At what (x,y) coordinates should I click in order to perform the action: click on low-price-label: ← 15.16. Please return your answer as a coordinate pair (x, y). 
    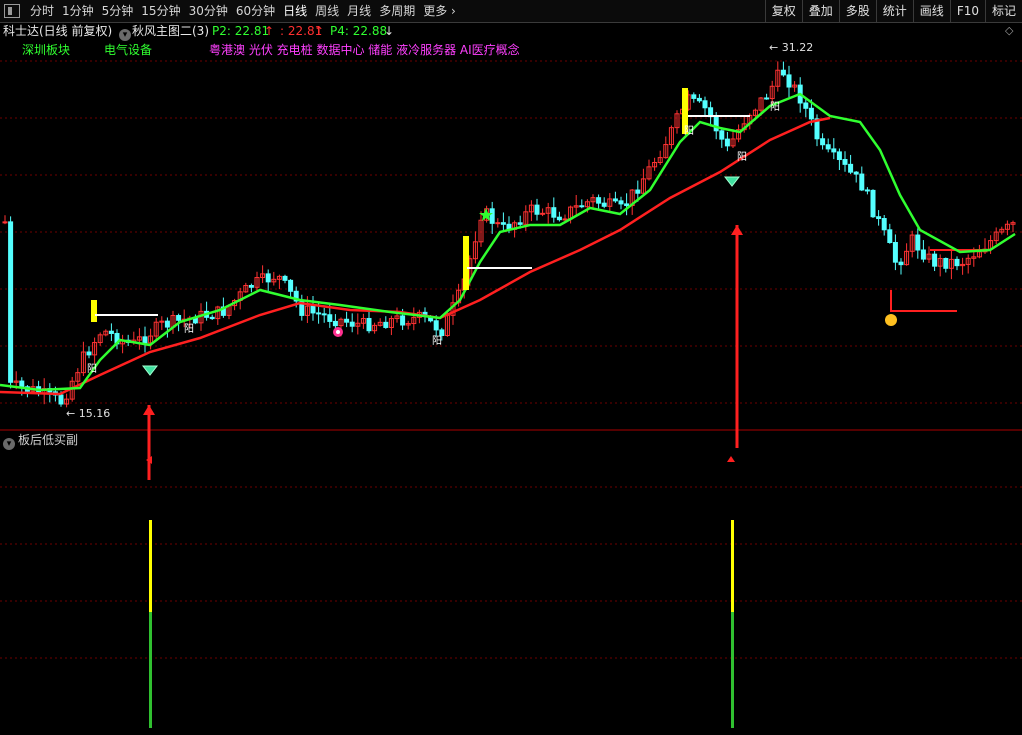
    Looking at the image, I should click on (88, 413).